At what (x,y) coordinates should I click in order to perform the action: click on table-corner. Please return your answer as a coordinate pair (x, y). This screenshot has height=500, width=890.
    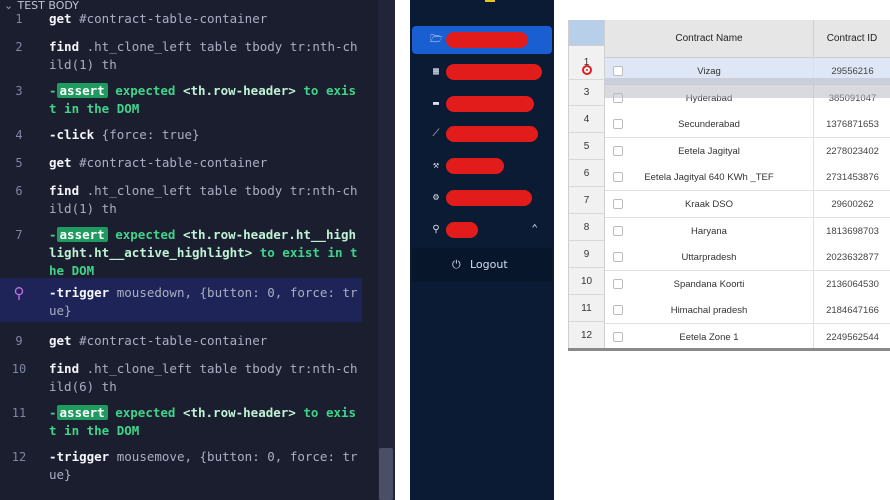
    Looking at the image, I should click on (587, 33).